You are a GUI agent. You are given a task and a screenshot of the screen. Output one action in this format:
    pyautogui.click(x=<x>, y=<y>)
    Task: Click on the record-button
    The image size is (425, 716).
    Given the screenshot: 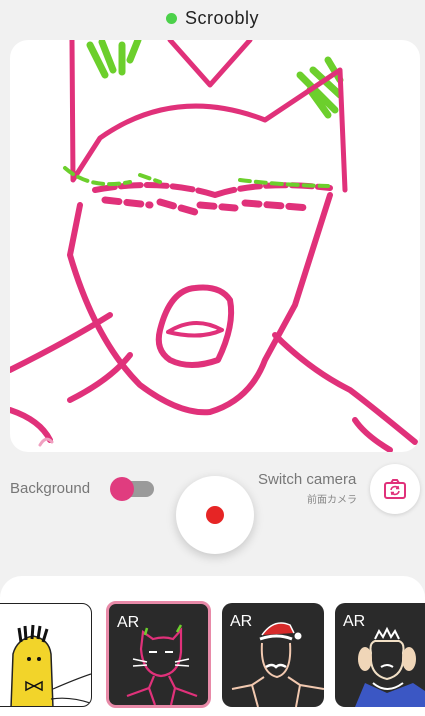 What is the action you would take?
    pyautogui.click(x=215, y=515)
    